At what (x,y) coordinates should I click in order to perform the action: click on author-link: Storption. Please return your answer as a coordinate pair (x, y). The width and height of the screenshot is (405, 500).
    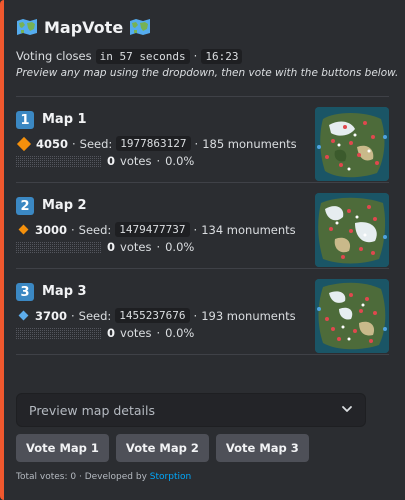
    Looking at the image, I should click on (170, 477).